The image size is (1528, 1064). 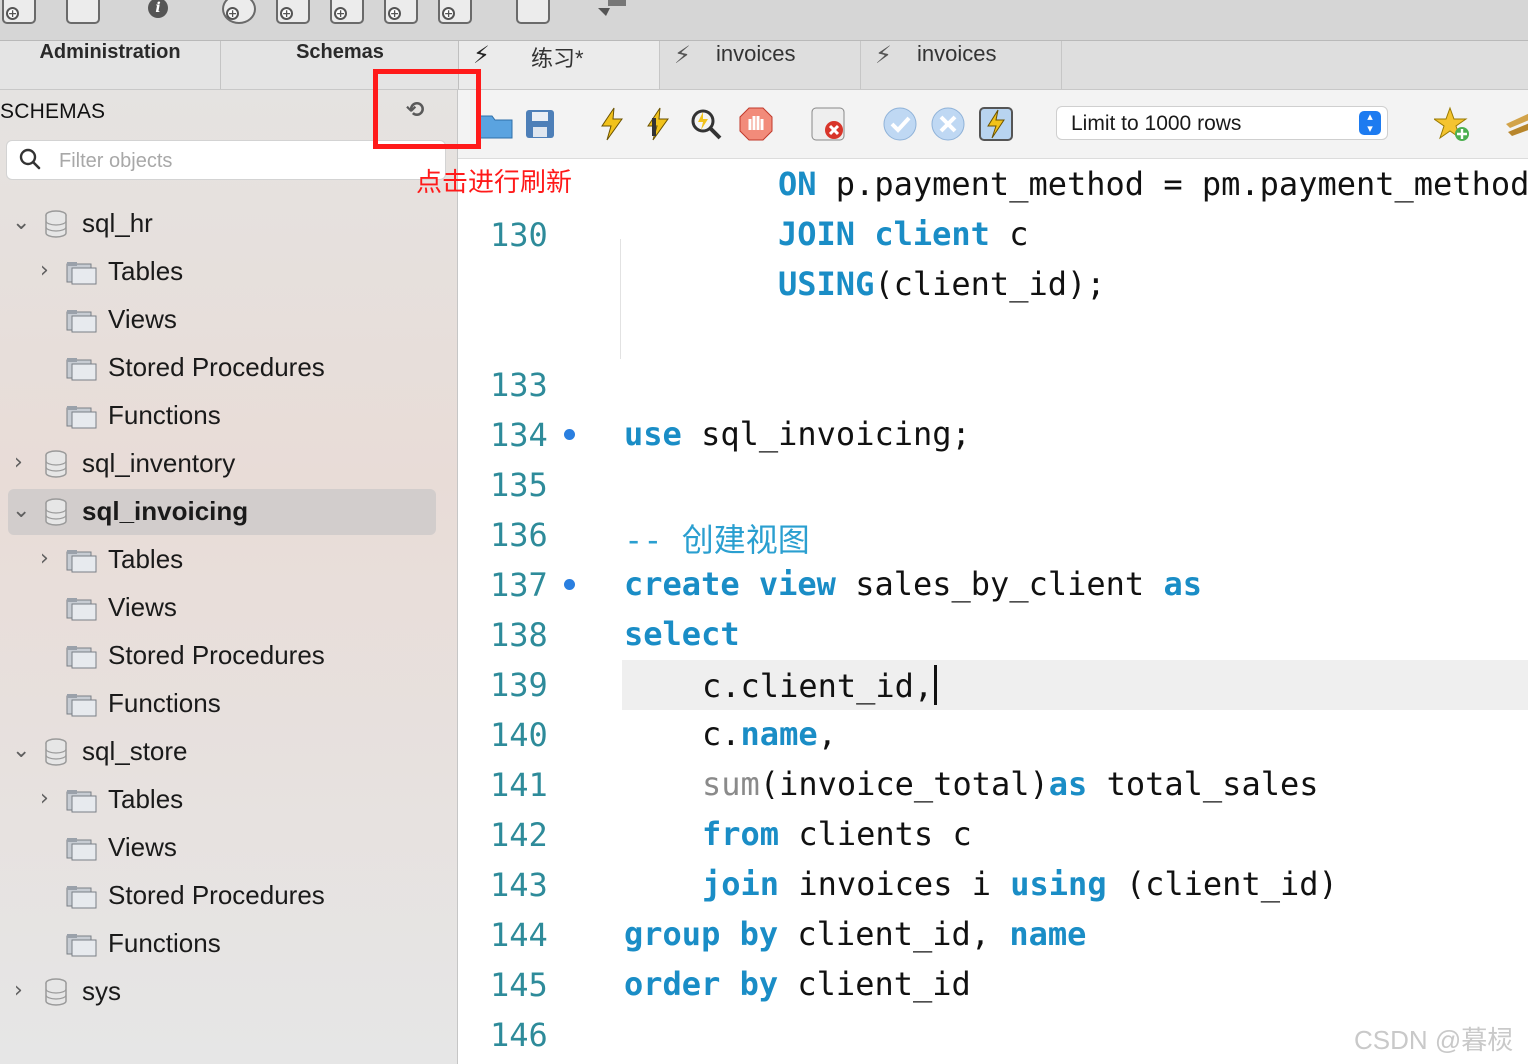 What do you see at coordinates (611, 12) in the screenshot?
I see `reconnect-icon` at bounding box center [611, 12].